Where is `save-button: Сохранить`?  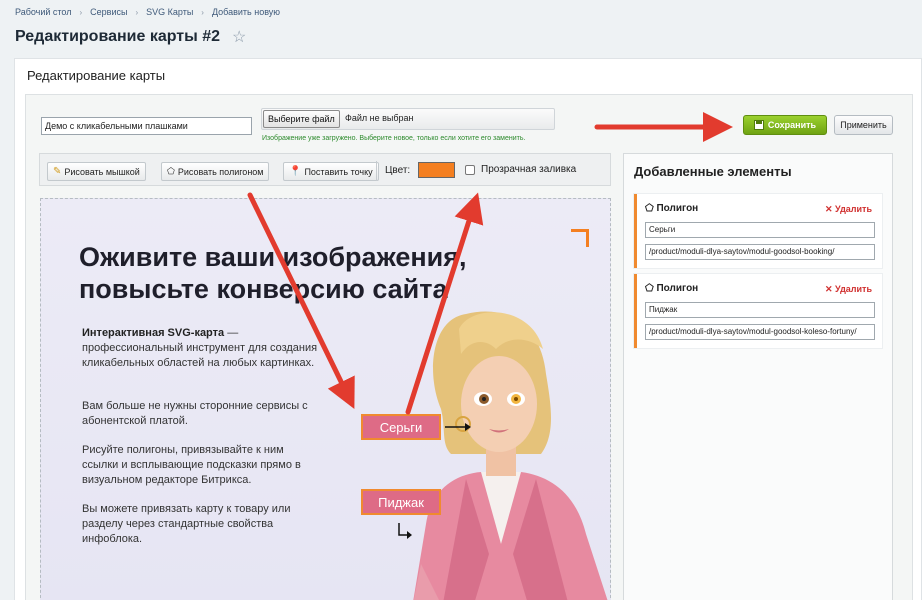
save-button: Сохранить is located at coordinates (785, 125).